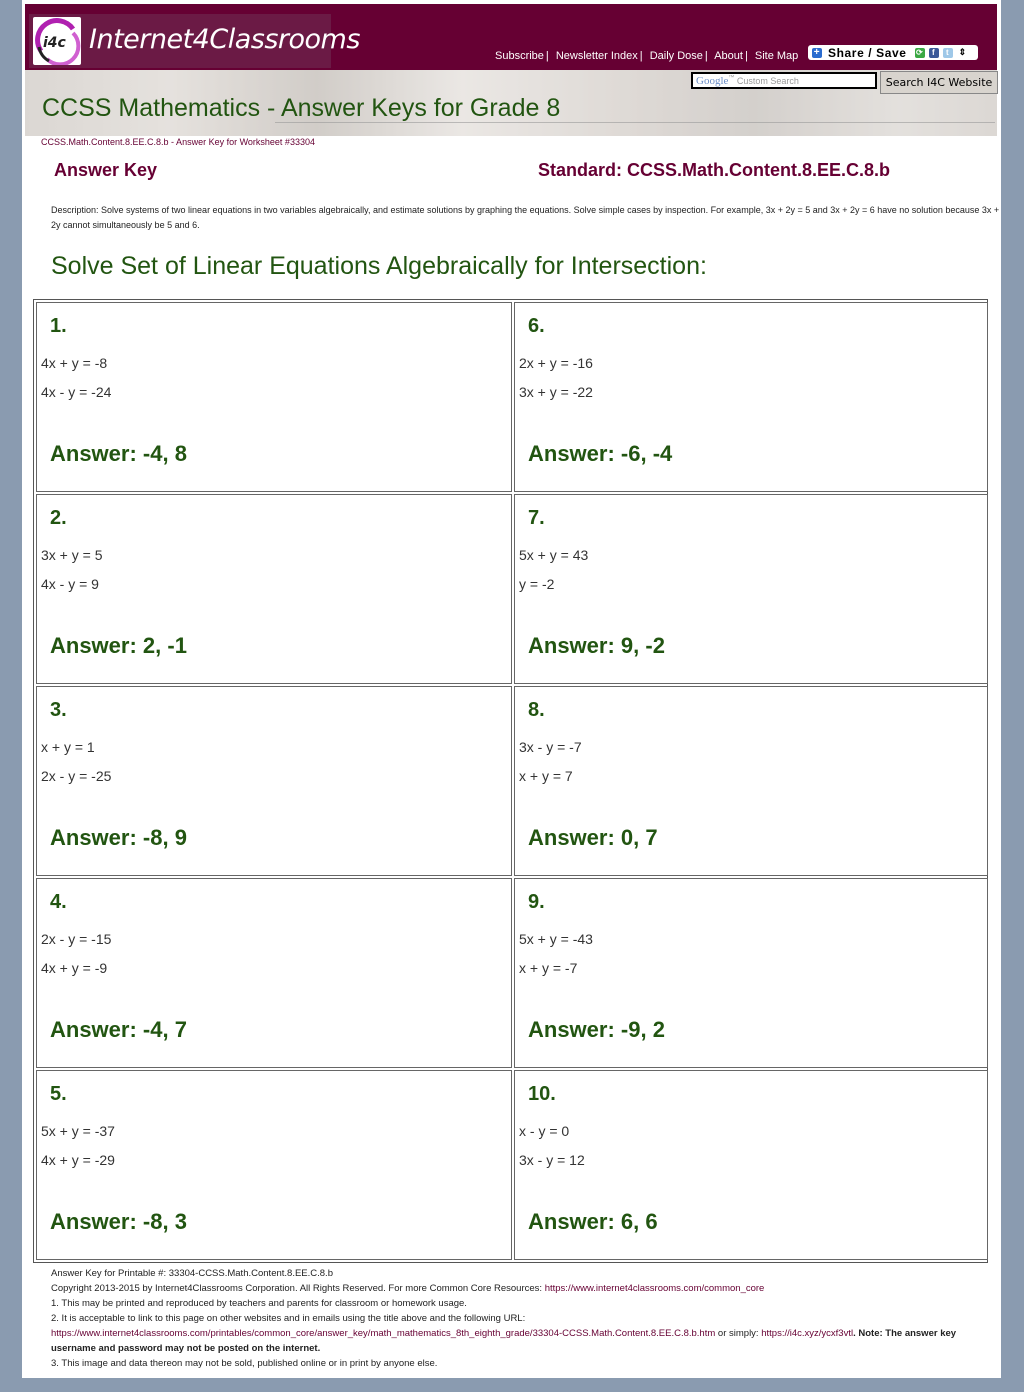 The image size is (1024, 1392). I want to click on nav-about: About, so click(728, 56).